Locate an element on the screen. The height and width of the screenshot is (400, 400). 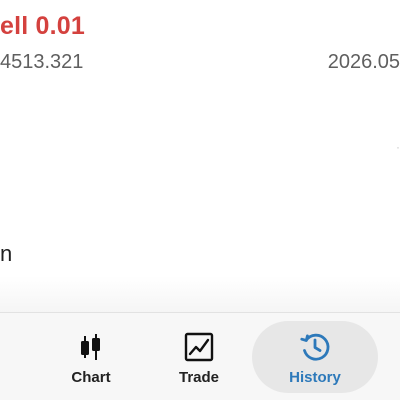
line-trend-icon is located at coordinates (199, 347).